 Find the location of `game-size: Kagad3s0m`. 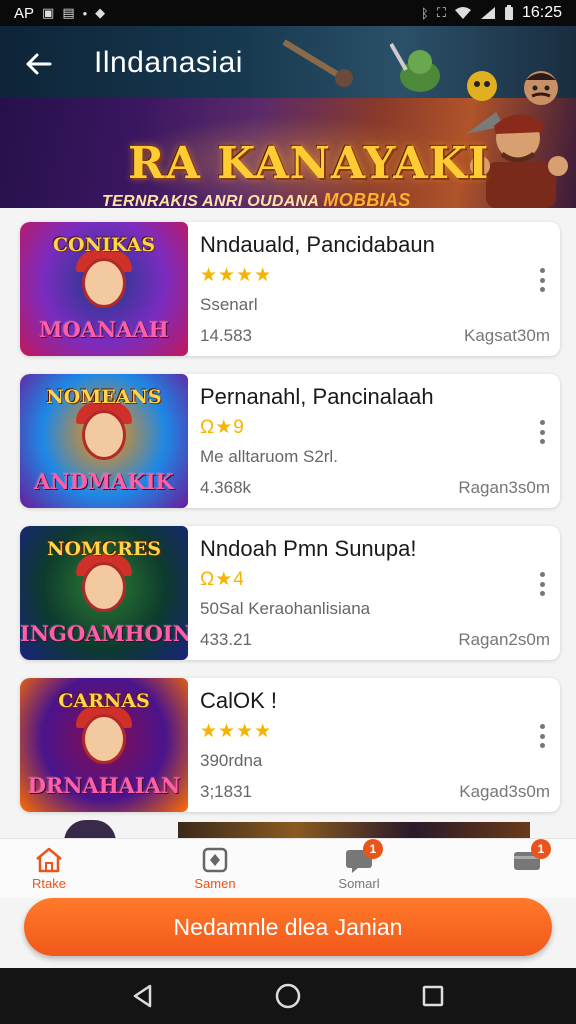

game-size: Kagad3s0m is located at coordinates (504, 791).